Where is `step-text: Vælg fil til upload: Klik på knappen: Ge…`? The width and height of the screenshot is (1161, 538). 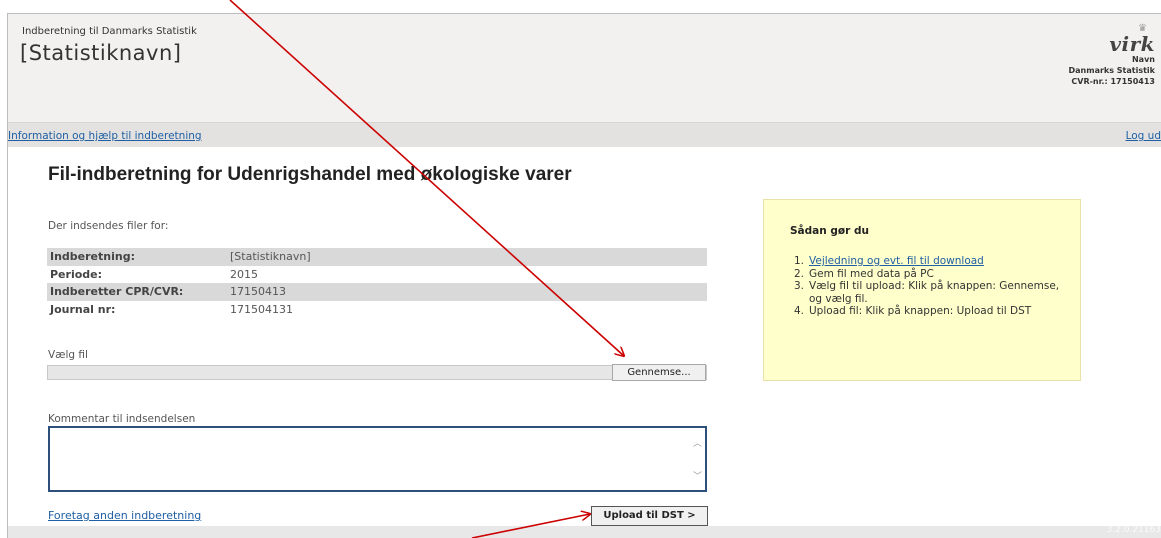
step-text: Vælg fil til upload: Klik på knappen: Ge… is located at coordinates (934, 292).